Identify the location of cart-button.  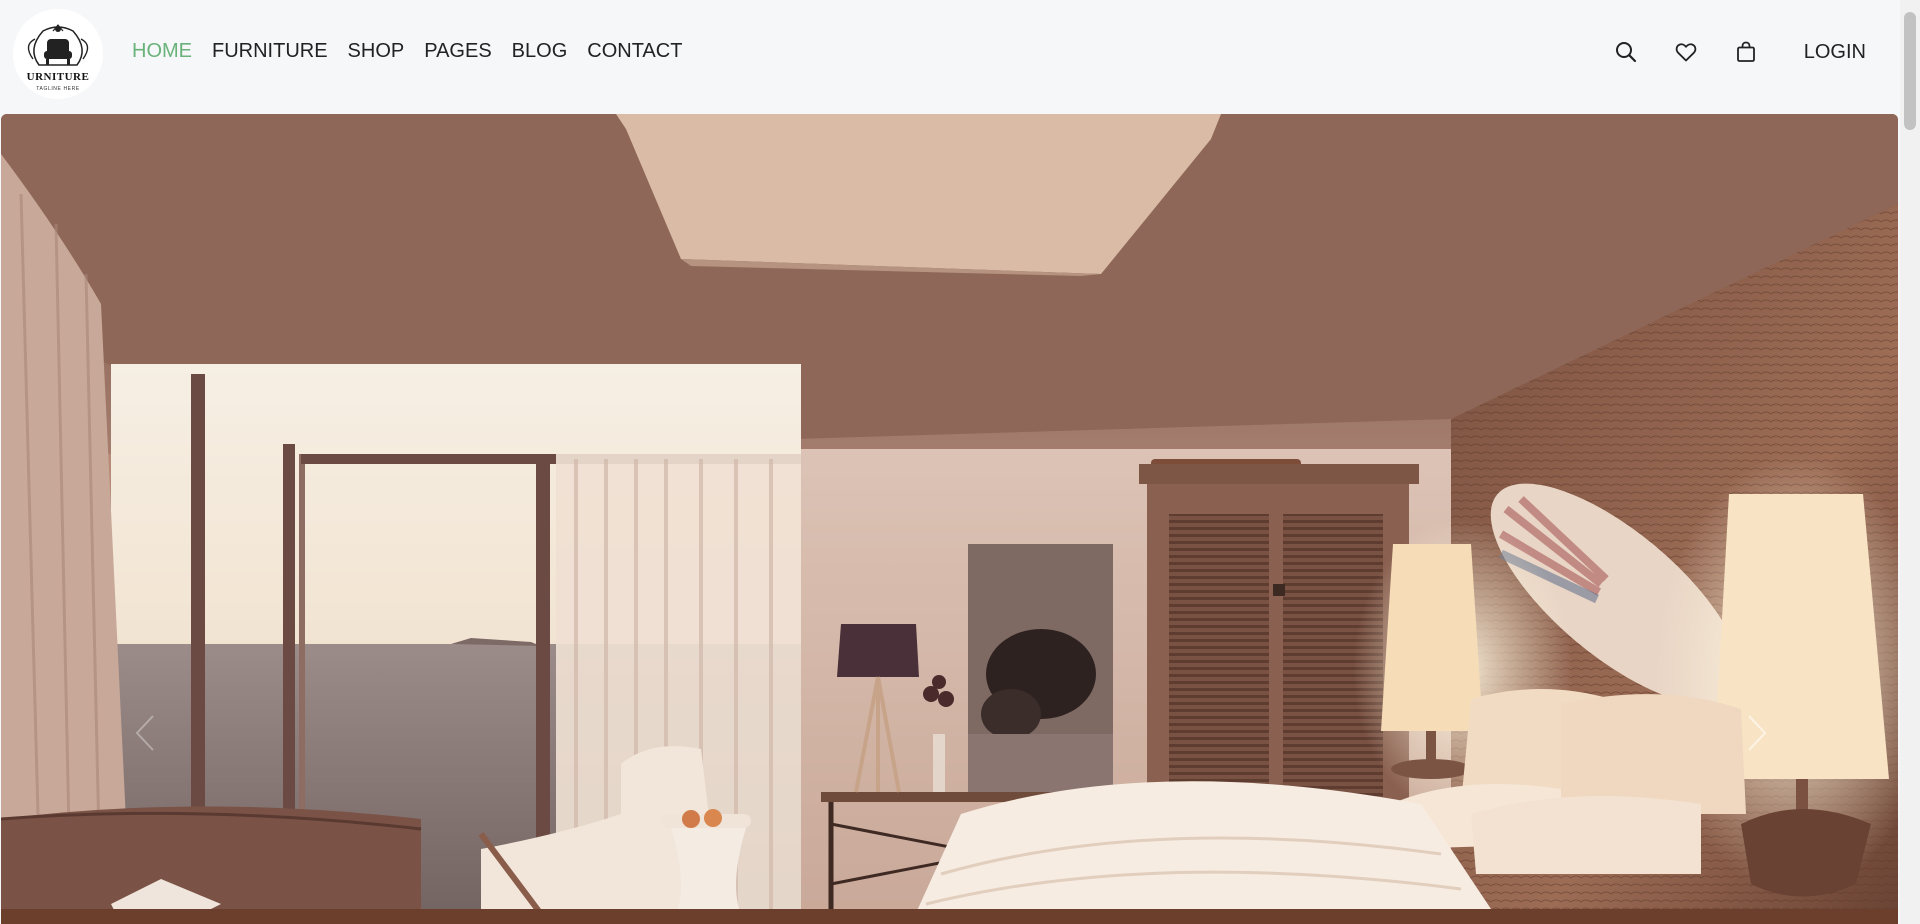
(1746, 52).